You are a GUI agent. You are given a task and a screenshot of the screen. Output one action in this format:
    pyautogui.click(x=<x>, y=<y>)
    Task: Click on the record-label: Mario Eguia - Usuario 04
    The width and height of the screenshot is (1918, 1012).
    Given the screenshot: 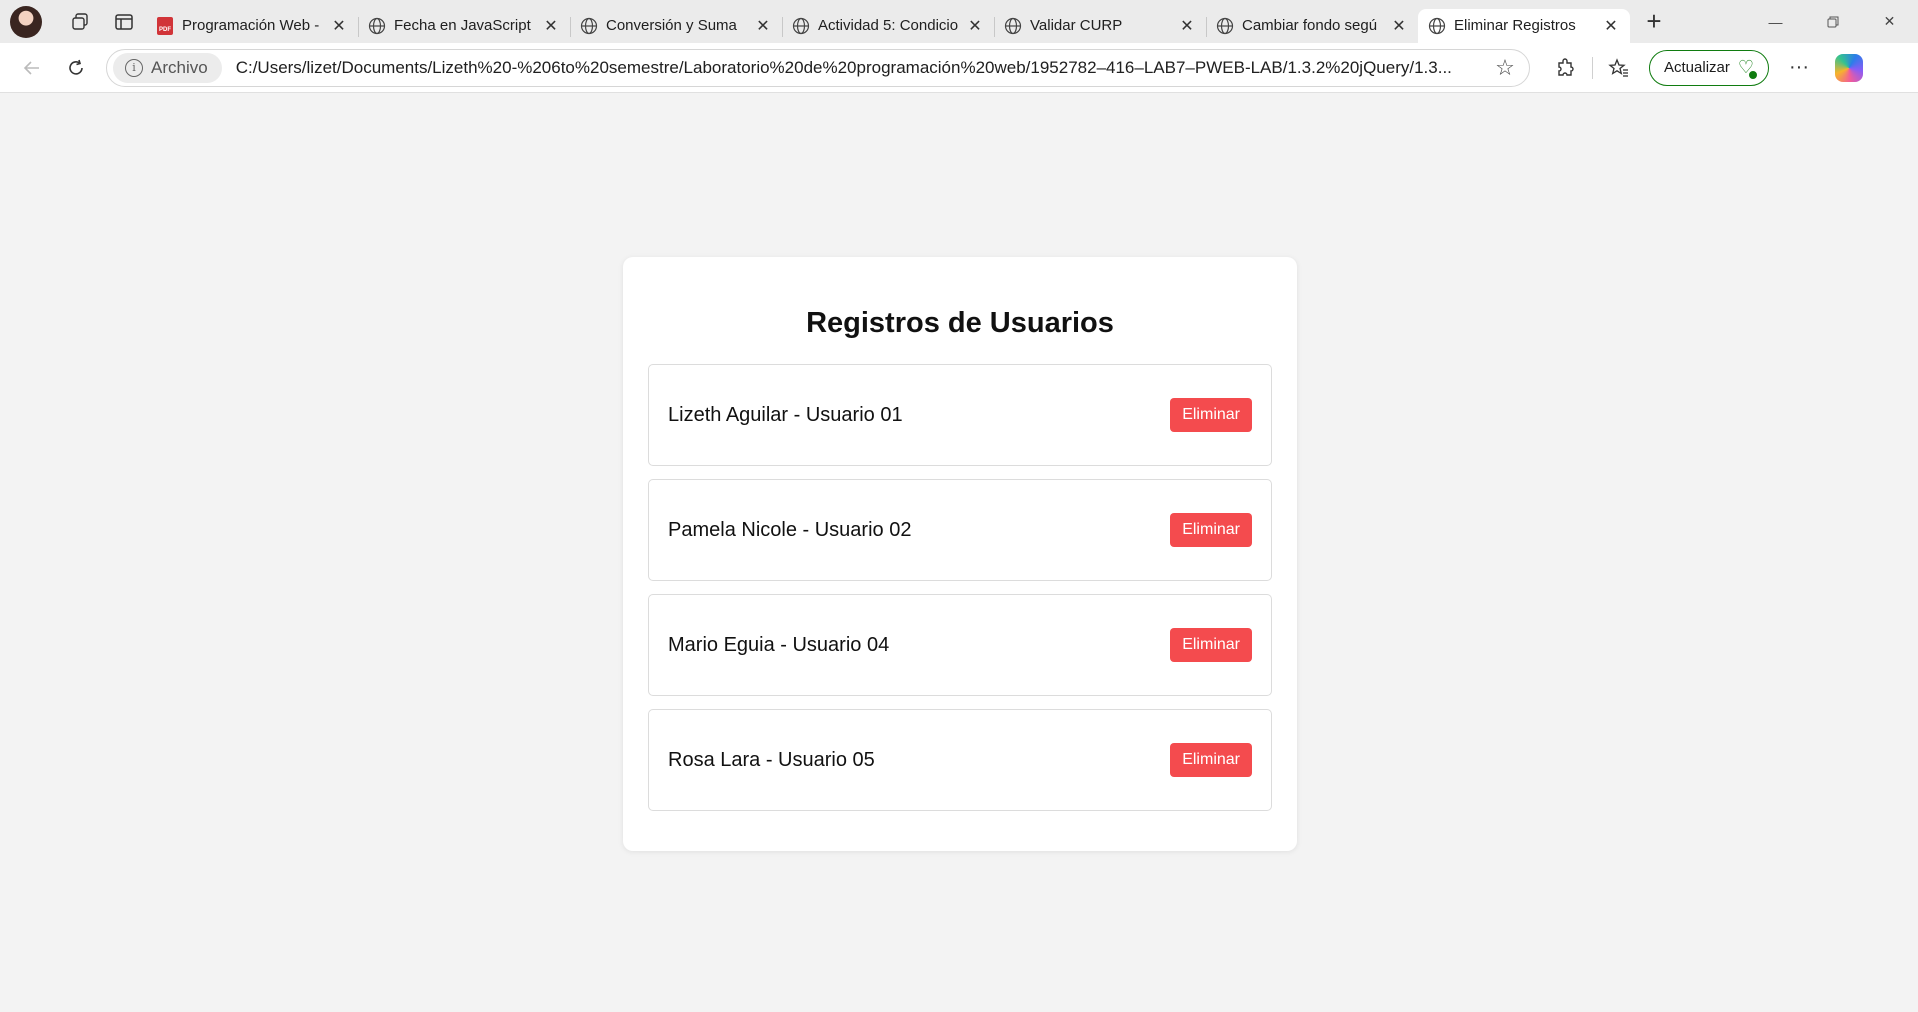 What is the action you would take?
    pyautogui.click(x=779, y=644)
    